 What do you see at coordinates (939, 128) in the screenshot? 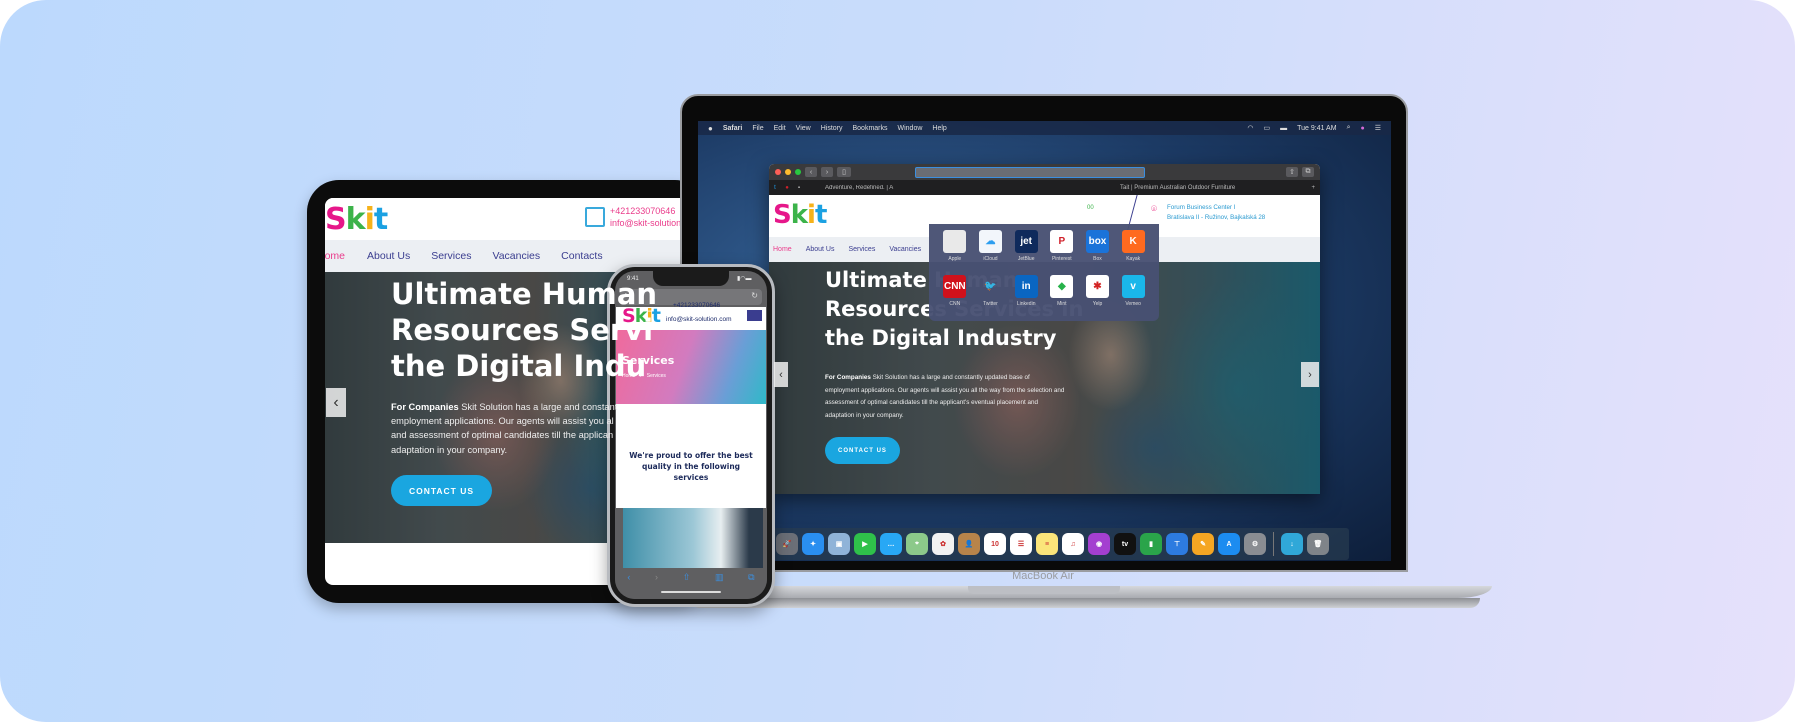
I see `menu-help: Help` at bounding box center [939, 128].